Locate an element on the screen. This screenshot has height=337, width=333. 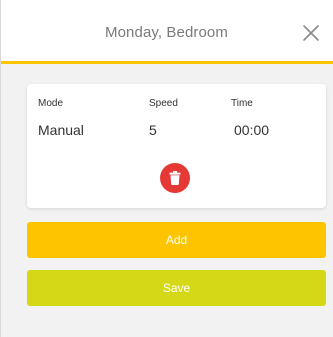
time-label: Time is located at coordinates (242, 103).